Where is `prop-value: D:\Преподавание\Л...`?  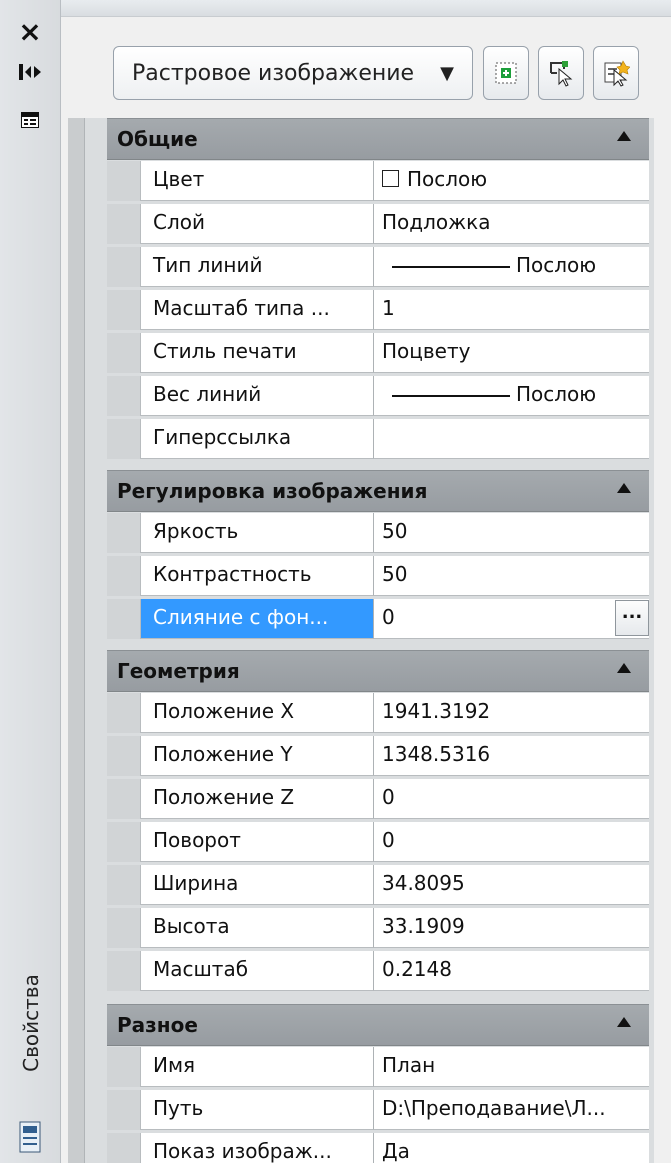 prop-value: D:\Преподавание\Л... is located at coordinates (511, 1110).